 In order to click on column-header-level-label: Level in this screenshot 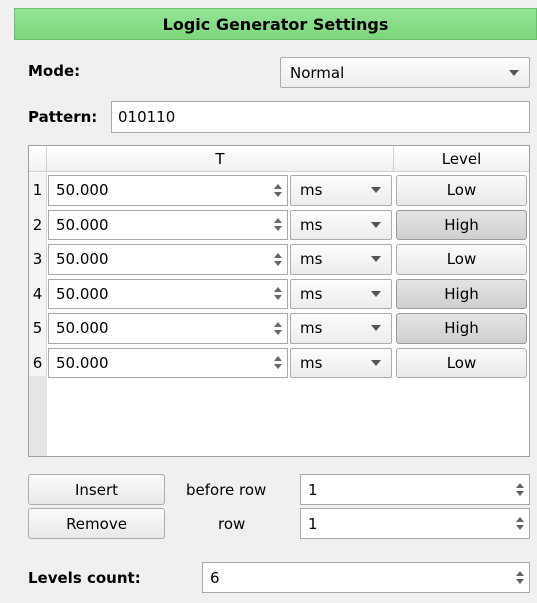, I will do `click(461, 158)`.